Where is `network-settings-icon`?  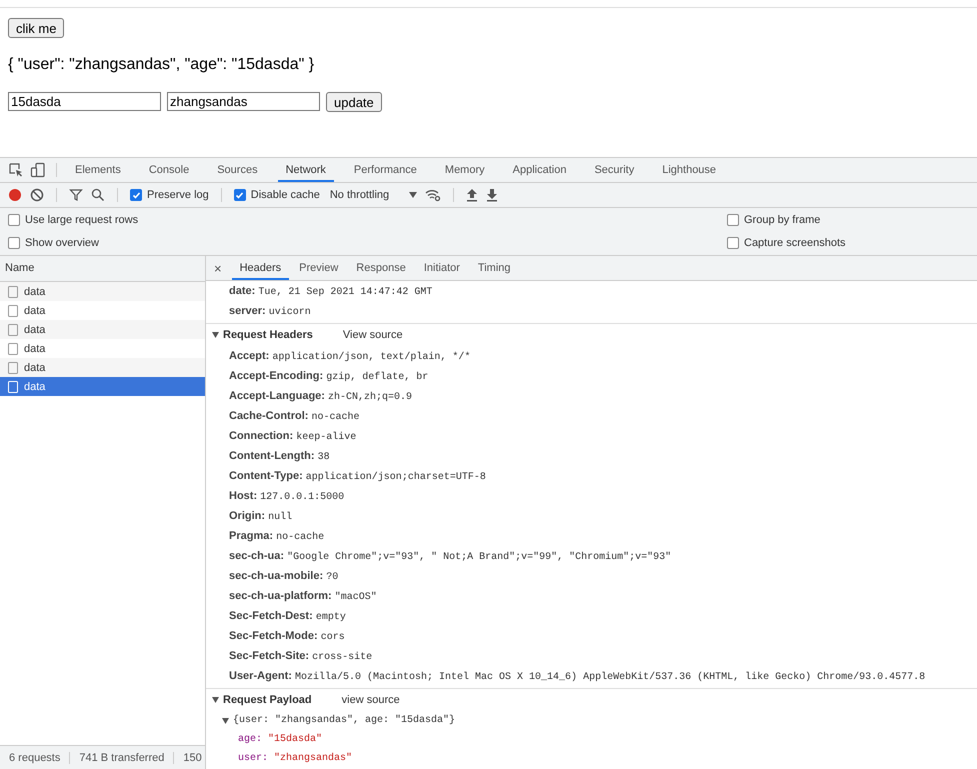 network-settings-icon is located at coordinates (433, 195).